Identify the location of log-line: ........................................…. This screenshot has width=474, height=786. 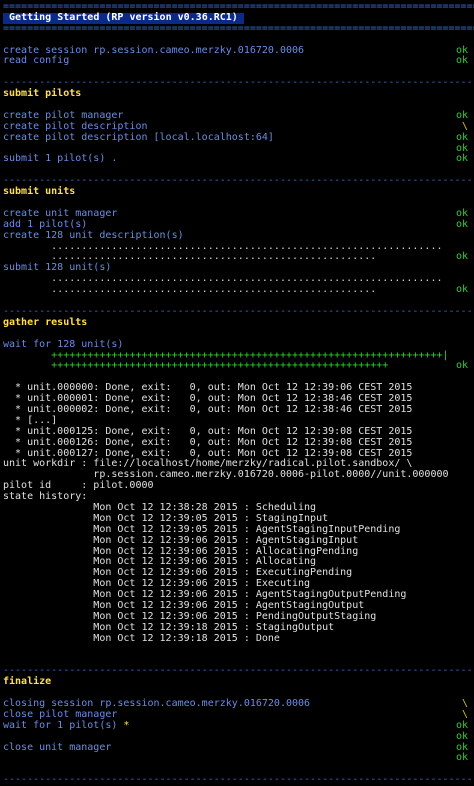
(237, 290).